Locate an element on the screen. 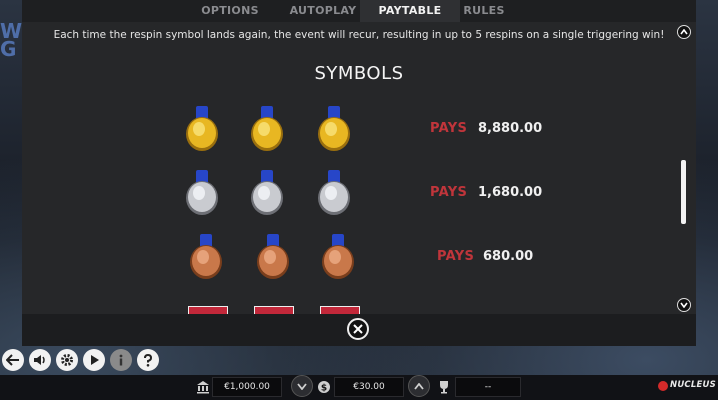  tab-autoplay: AUTOPLAY is located at coordinates (323, 11).